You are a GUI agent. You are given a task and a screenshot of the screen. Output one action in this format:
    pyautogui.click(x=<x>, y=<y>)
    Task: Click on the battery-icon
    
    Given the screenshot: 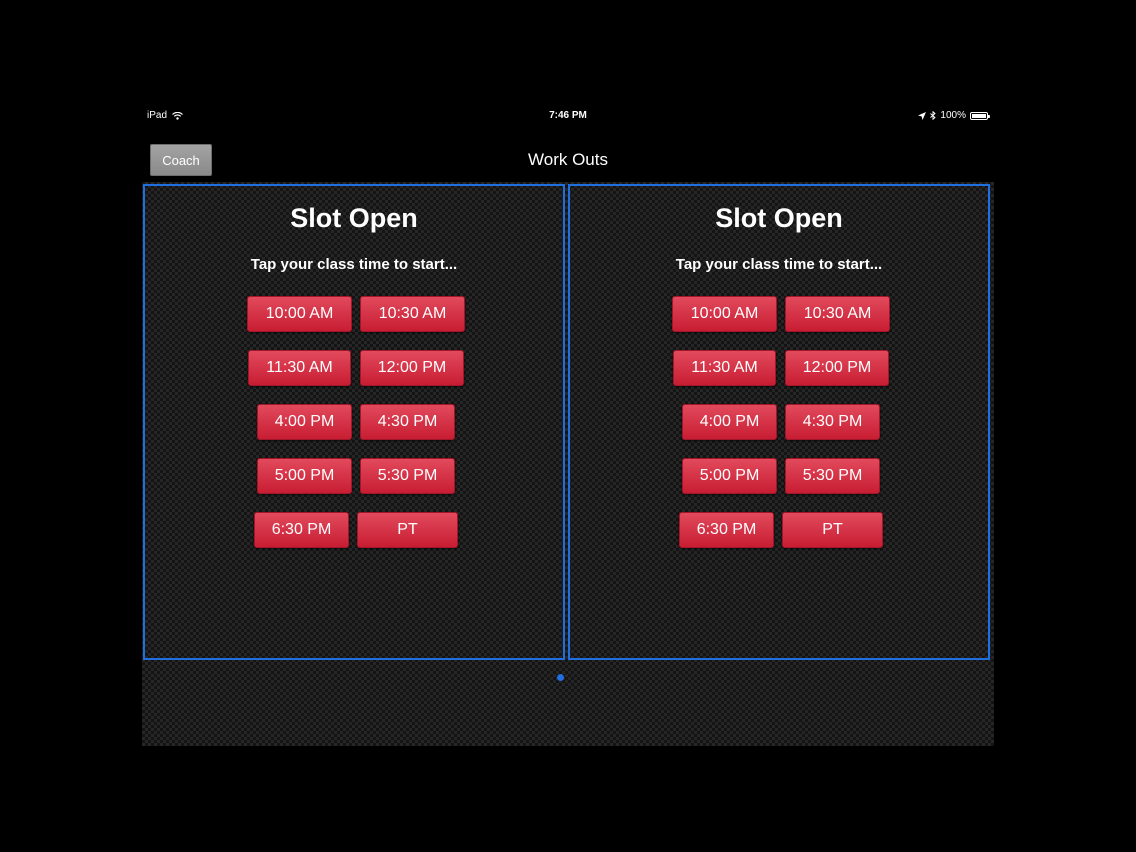 What is the action you would take?
    pyautogui.click(x=980, y=115)
    